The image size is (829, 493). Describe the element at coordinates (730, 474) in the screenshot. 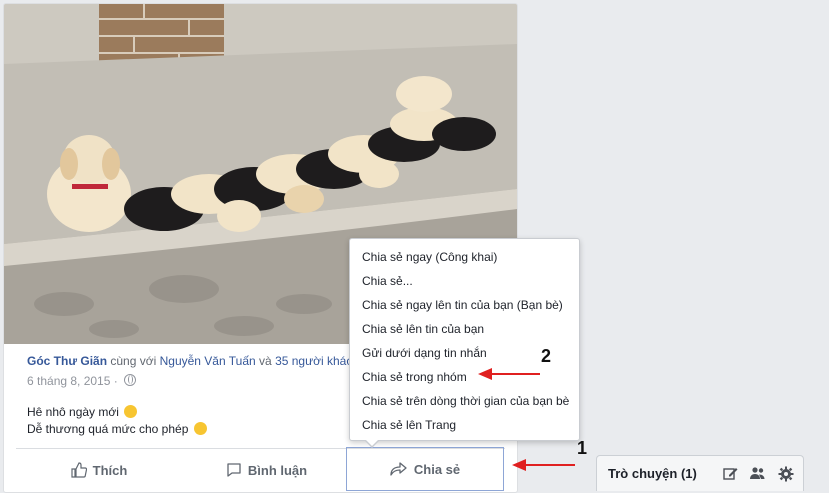

I see `compose-icon` at that location.